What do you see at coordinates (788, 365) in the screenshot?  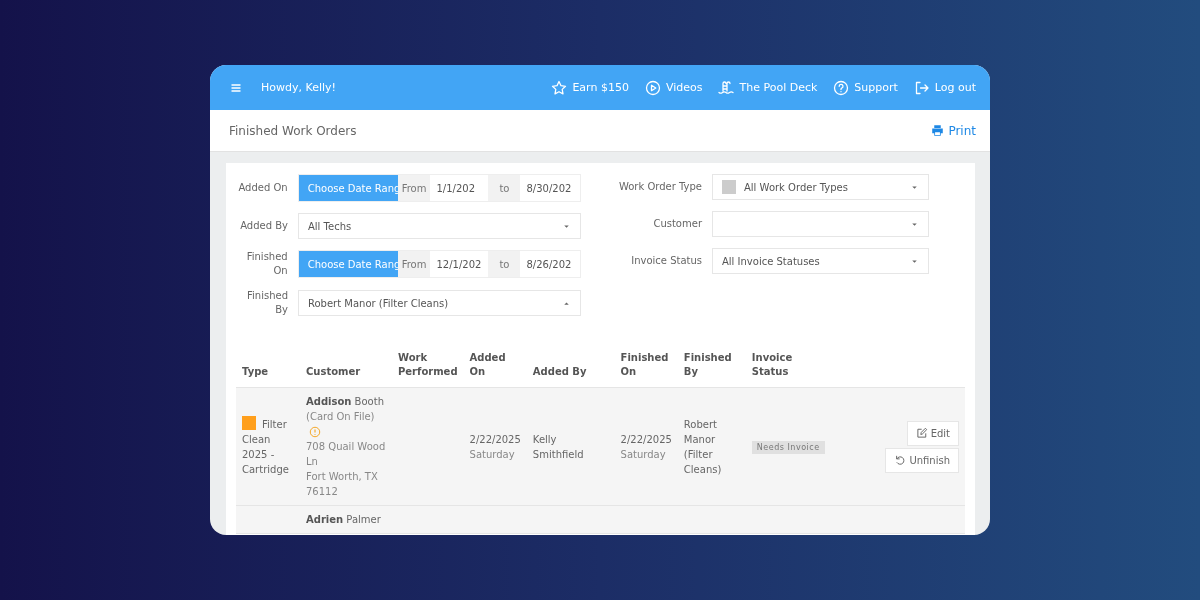 I see `column-header: Invoice Status` at bounding box center [788, 365].